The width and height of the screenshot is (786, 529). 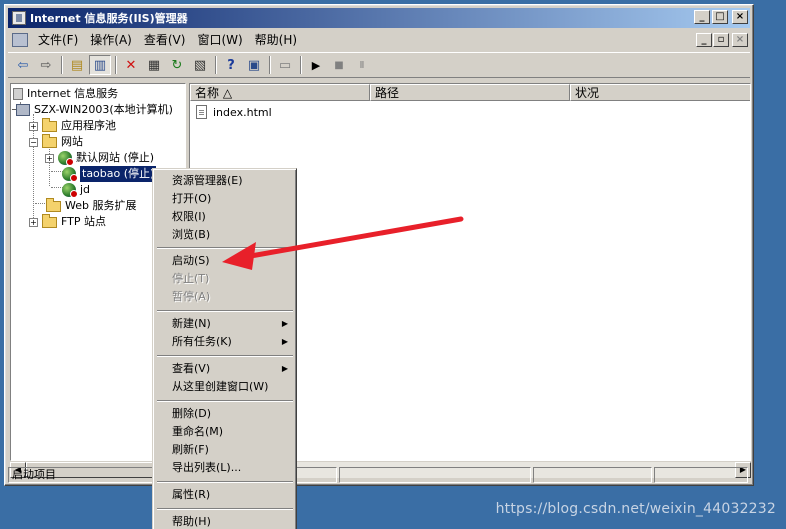 What do you see at coordinates (280, 92) in the screenshot?
I see `column-header-name: 名称 △` at bounding box center [280, 92].